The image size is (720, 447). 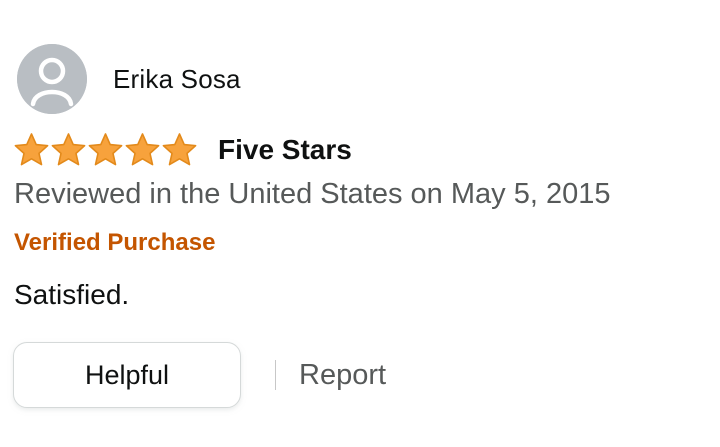 What do you see at coordinates (285, 150) in the screenshot?
I see `review-title: Five Stars` at bounding box center [285, 150].